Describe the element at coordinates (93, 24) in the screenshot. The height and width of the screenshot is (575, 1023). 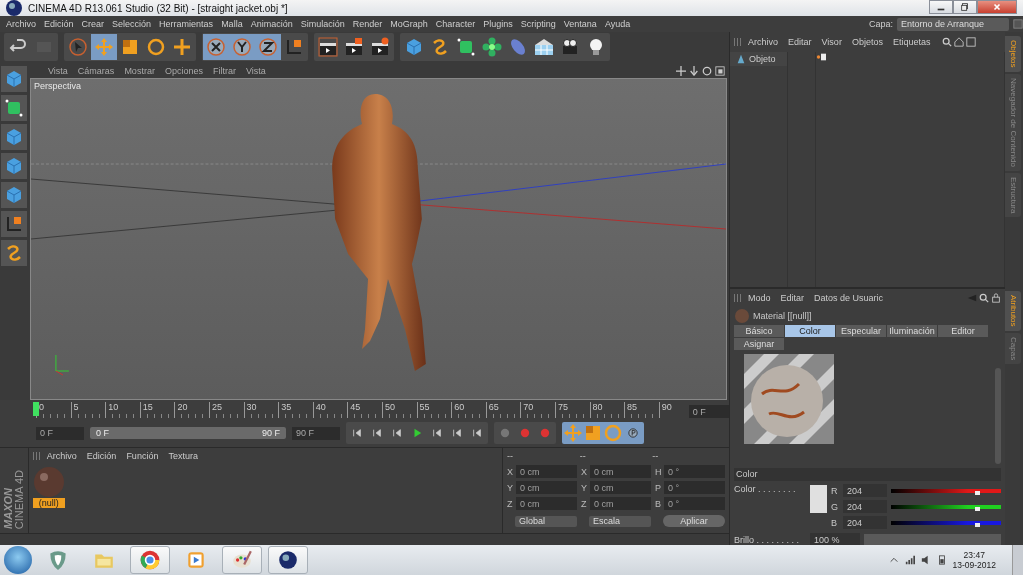
I see `menu-item: Crear` at that location.